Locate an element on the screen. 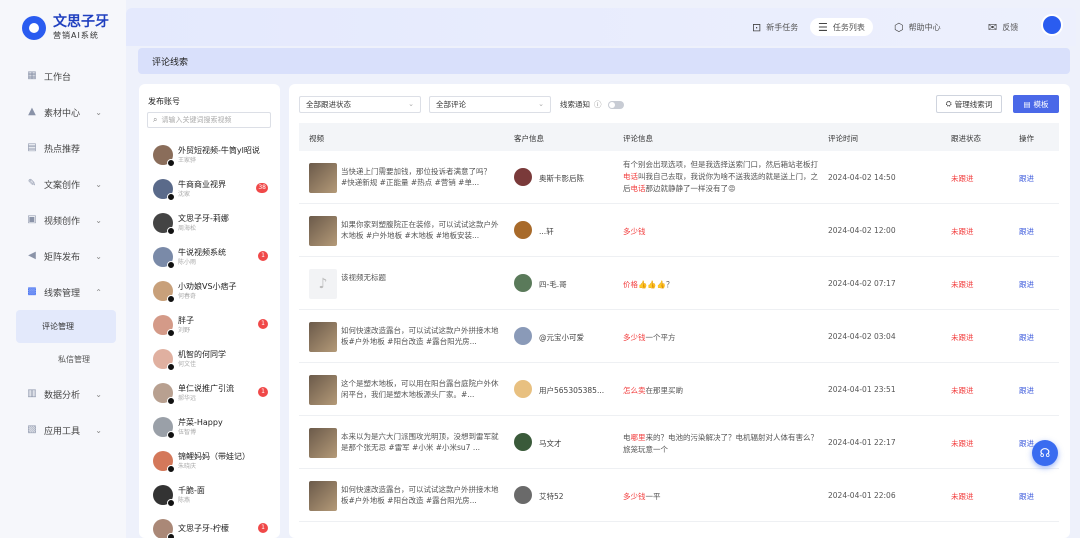 The width and height of the screenshot is (1080, 538). table-header: 视频 客户信息 评论信息 评论时间 跟进状态 操作 is located at coordinates (679, 137).